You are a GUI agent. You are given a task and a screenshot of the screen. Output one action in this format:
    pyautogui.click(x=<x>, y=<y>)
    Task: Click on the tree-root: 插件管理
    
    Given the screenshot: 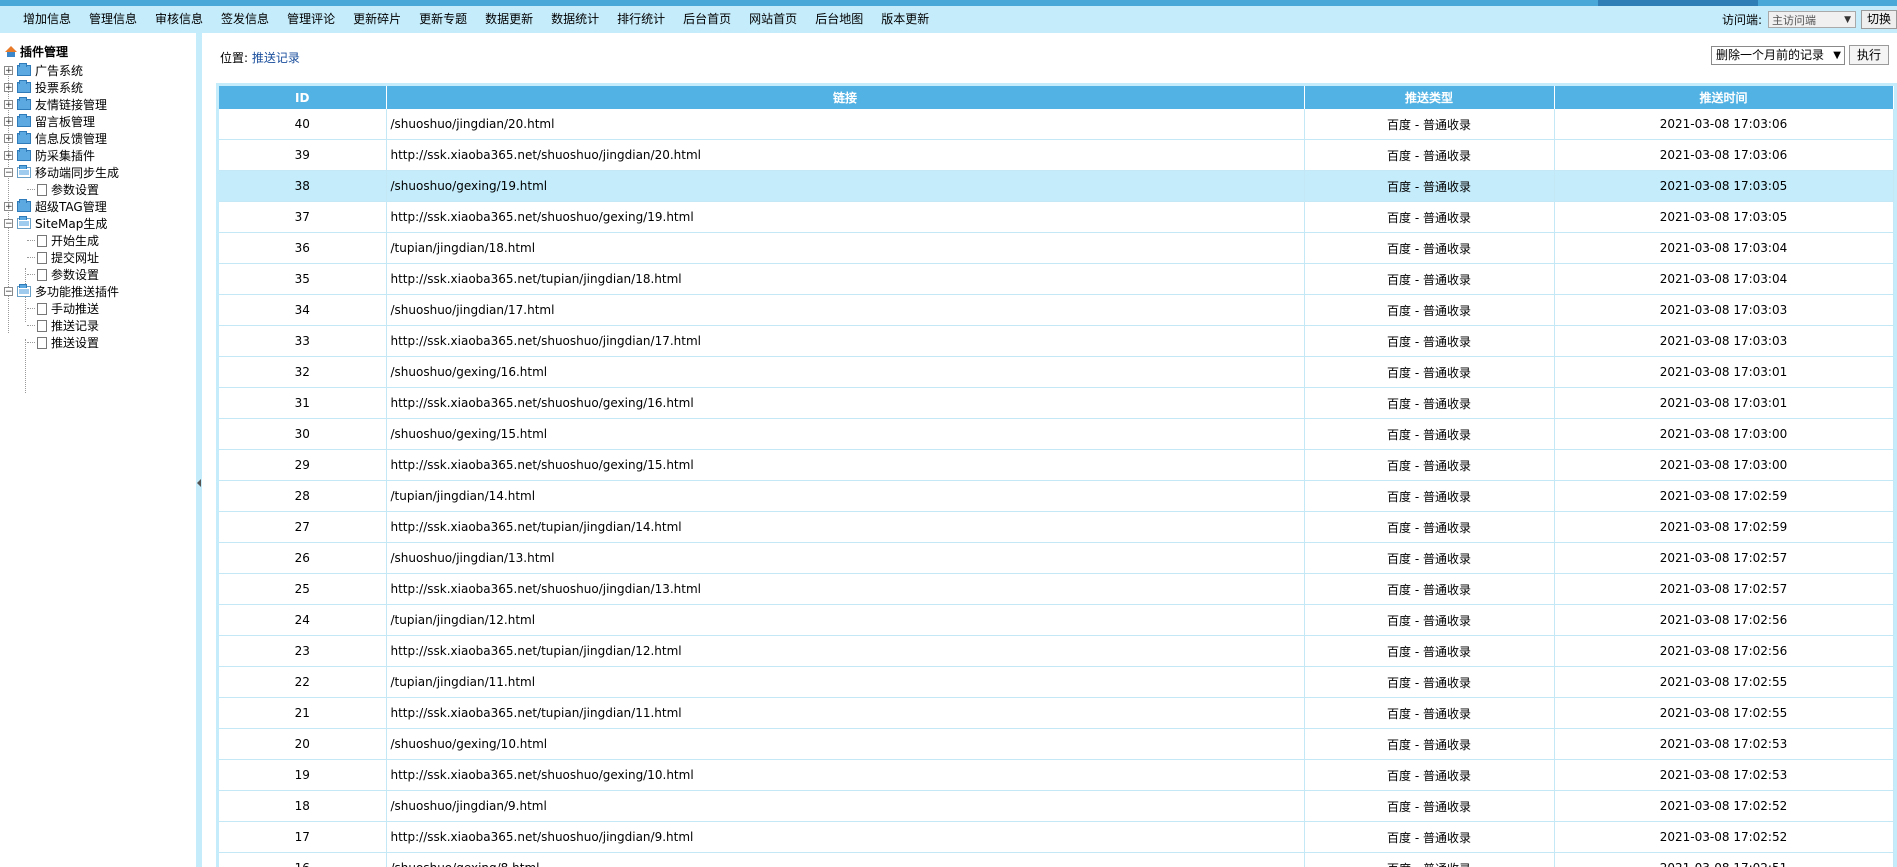 What is the action you would take?
    pyautogui.click(x=36, y=51)
    